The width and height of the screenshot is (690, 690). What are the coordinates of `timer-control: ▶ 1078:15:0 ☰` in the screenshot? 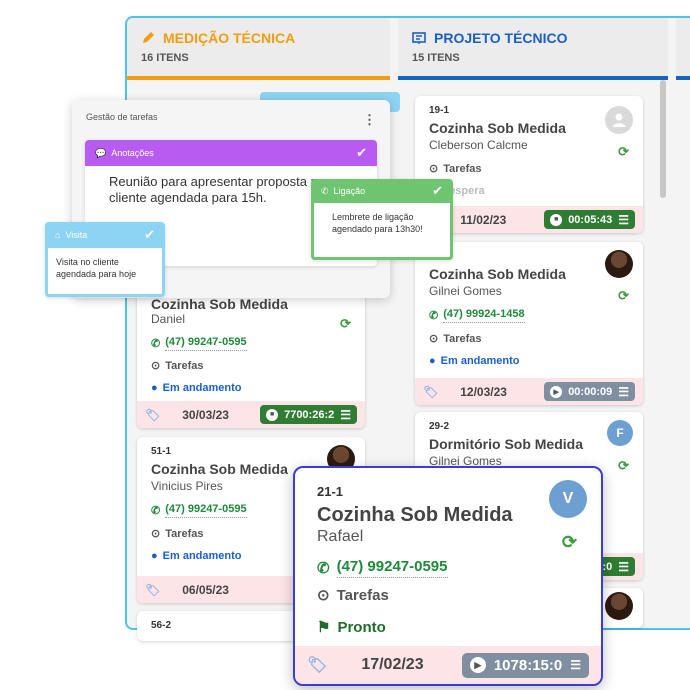 It's located at (525, 665).